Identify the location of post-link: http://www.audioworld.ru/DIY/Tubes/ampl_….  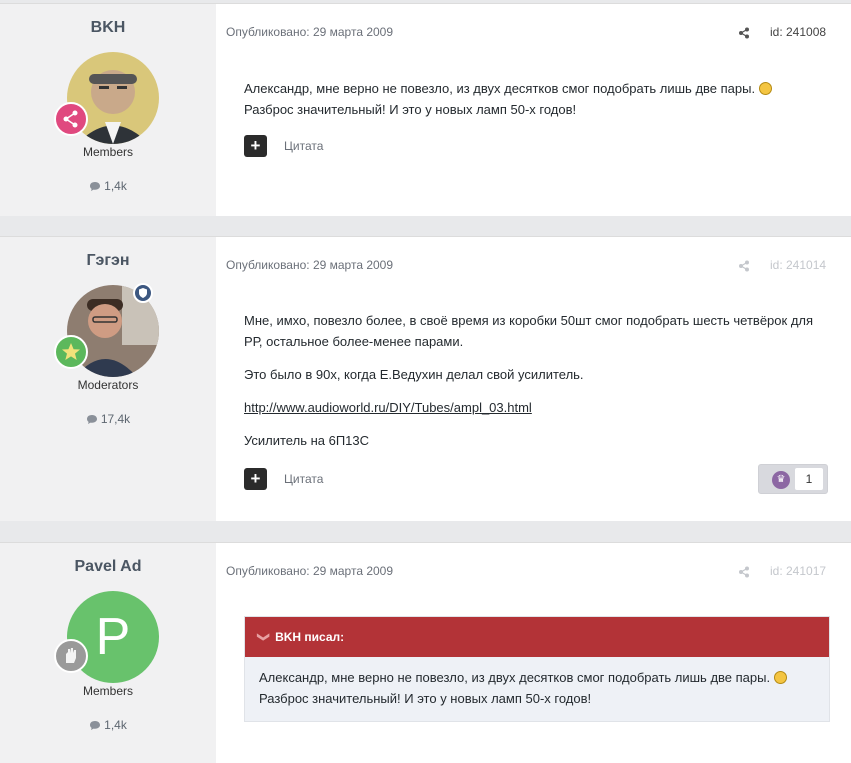
(388, 407).